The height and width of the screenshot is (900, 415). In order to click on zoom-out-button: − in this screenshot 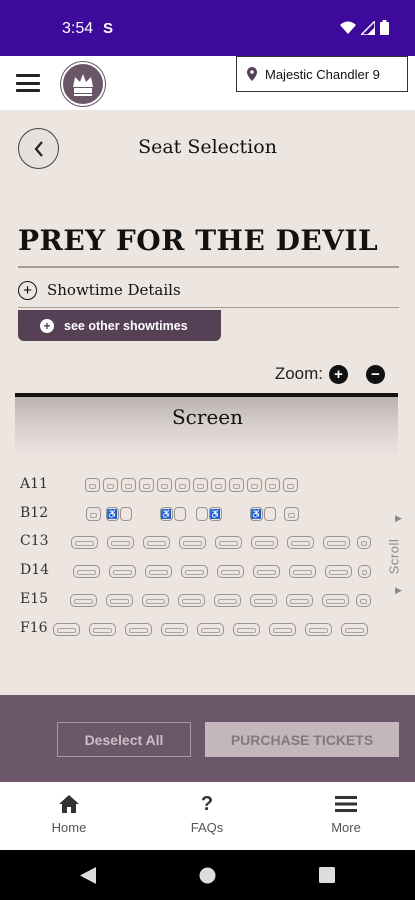, I will do `click(375, 374)`.